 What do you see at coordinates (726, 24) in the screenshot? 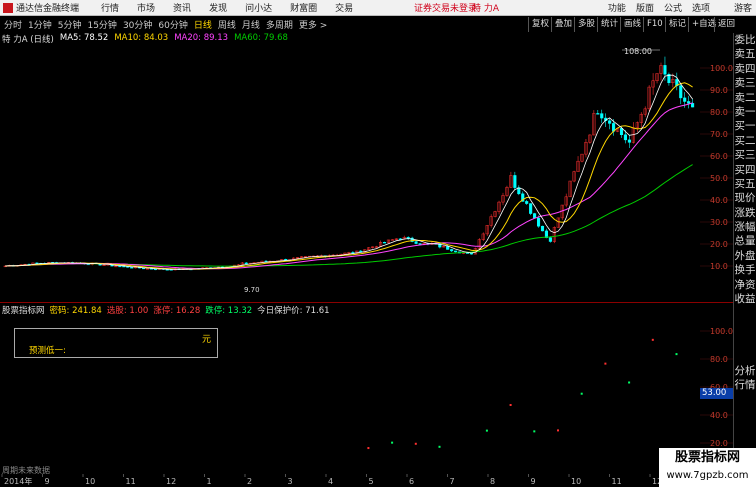
I see `back-button: 返回` at bounding box center [726, 24].